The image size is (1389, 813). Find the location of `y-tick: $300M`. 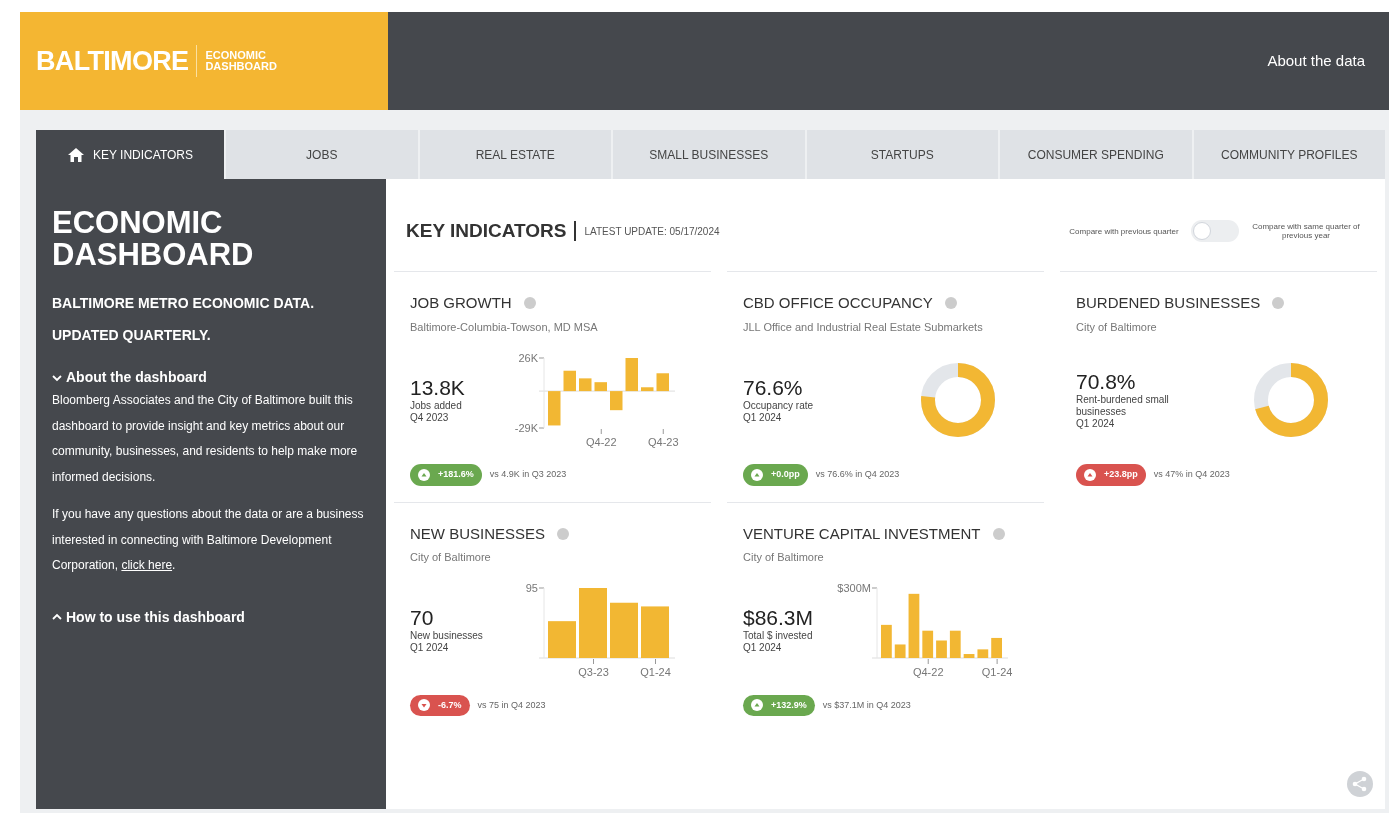

y-tick: $300M is located at coordinates (857, 588).